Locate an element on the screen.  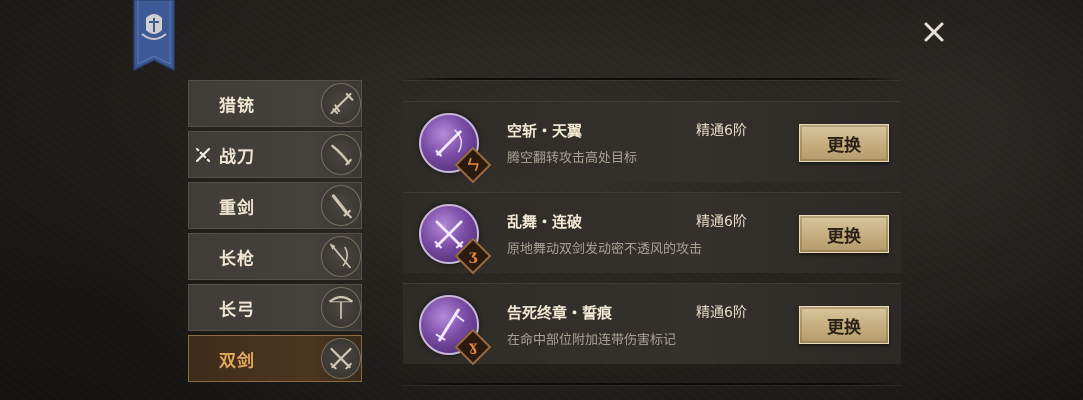
weapon-label: 长枪 is located at coordinates (237, 259).